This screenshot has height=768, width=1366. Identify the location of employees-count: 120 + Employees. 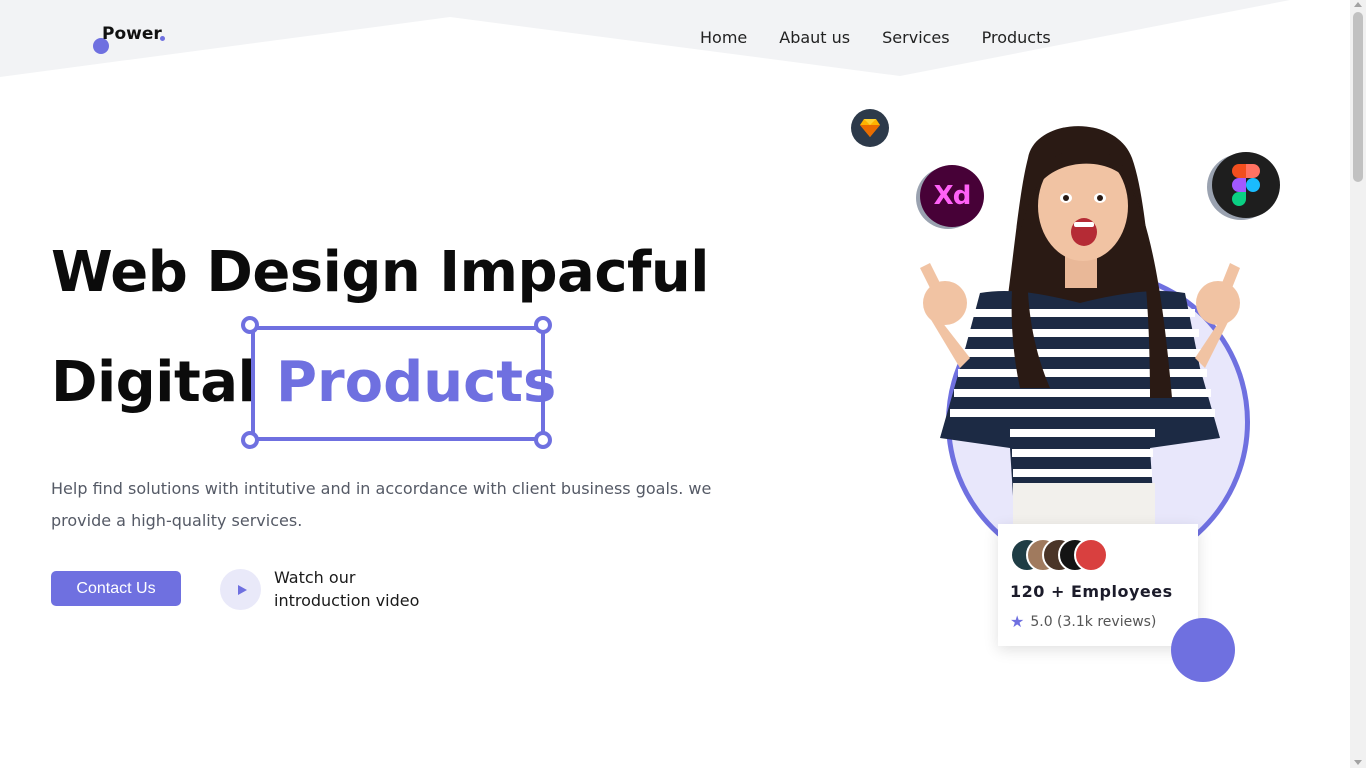
(1091, 591).